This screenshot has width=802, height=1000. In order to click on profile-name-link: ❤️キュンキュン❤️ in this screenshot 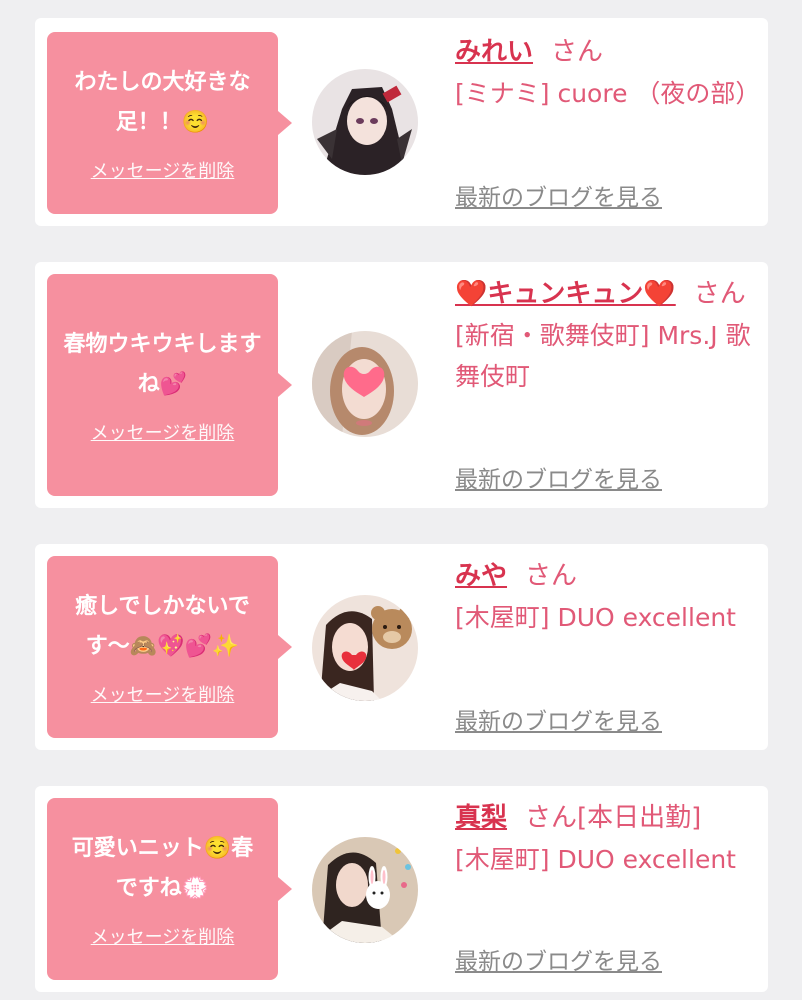, I will do `click(565, 294)`.